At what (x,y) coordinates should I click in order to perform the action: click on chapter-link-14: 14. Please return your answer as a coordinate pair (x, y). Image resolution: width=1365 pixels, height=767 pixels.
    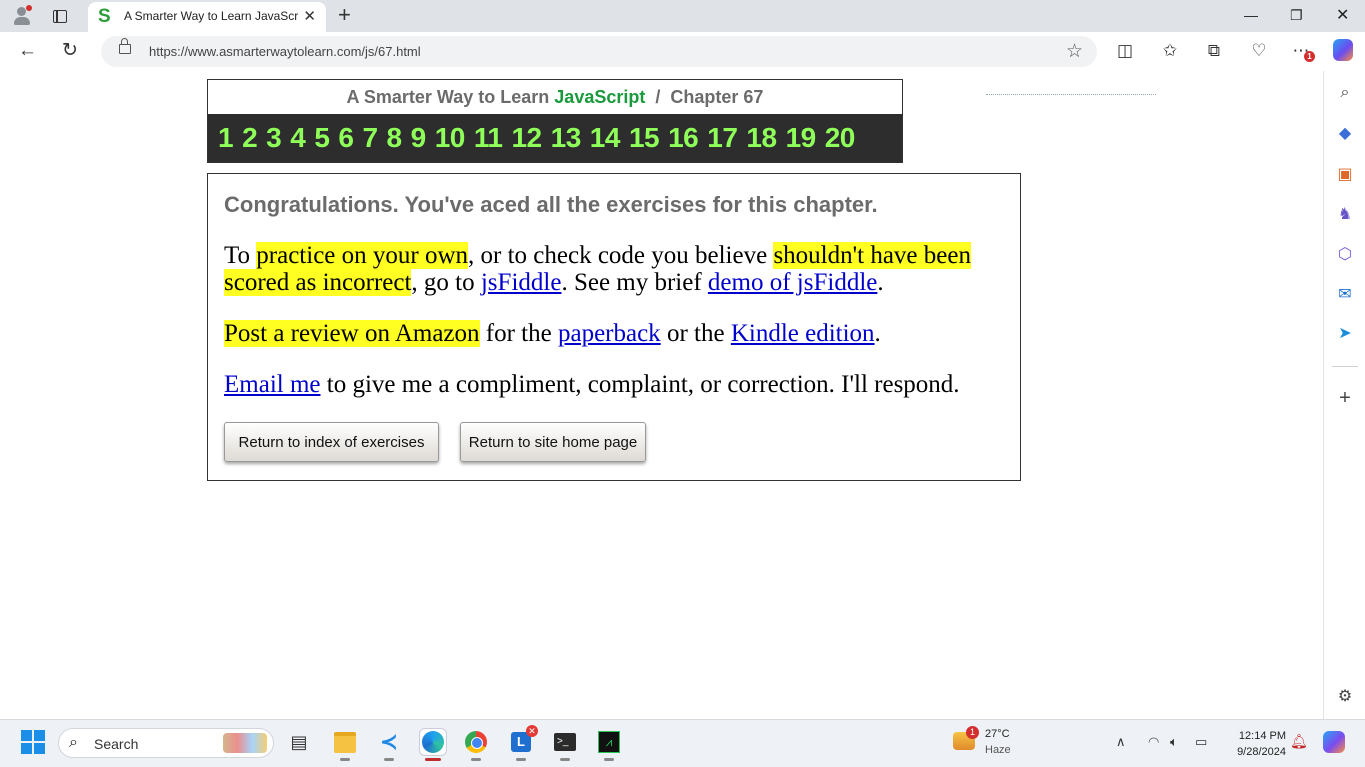
    Looking at the image, I should click on (605, 138).